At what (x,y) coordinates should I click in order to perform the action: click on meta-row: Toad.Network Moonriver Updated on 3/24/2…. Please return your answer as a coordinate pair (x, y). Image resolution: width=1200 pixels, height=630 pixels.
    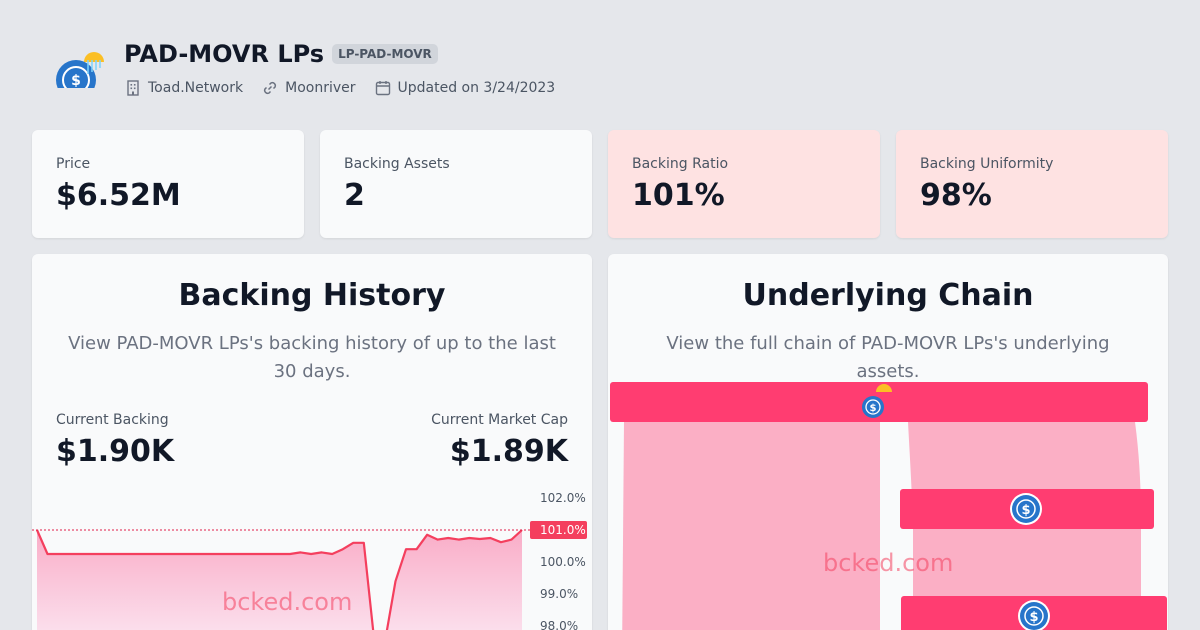
    Looking at the image, I should click on (348, 88).